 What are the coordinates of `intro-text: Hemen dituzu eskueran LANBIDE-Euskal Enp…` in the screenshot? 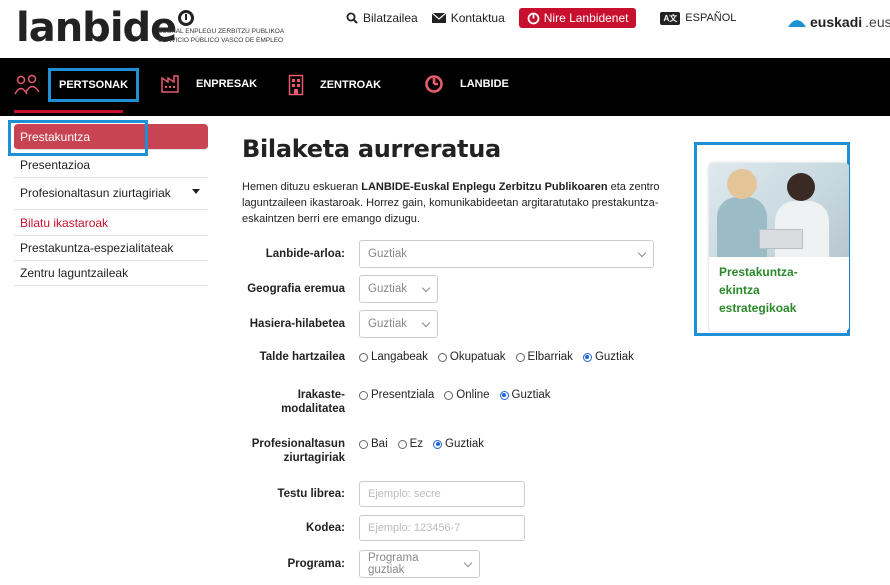 It's located at (464, 203).